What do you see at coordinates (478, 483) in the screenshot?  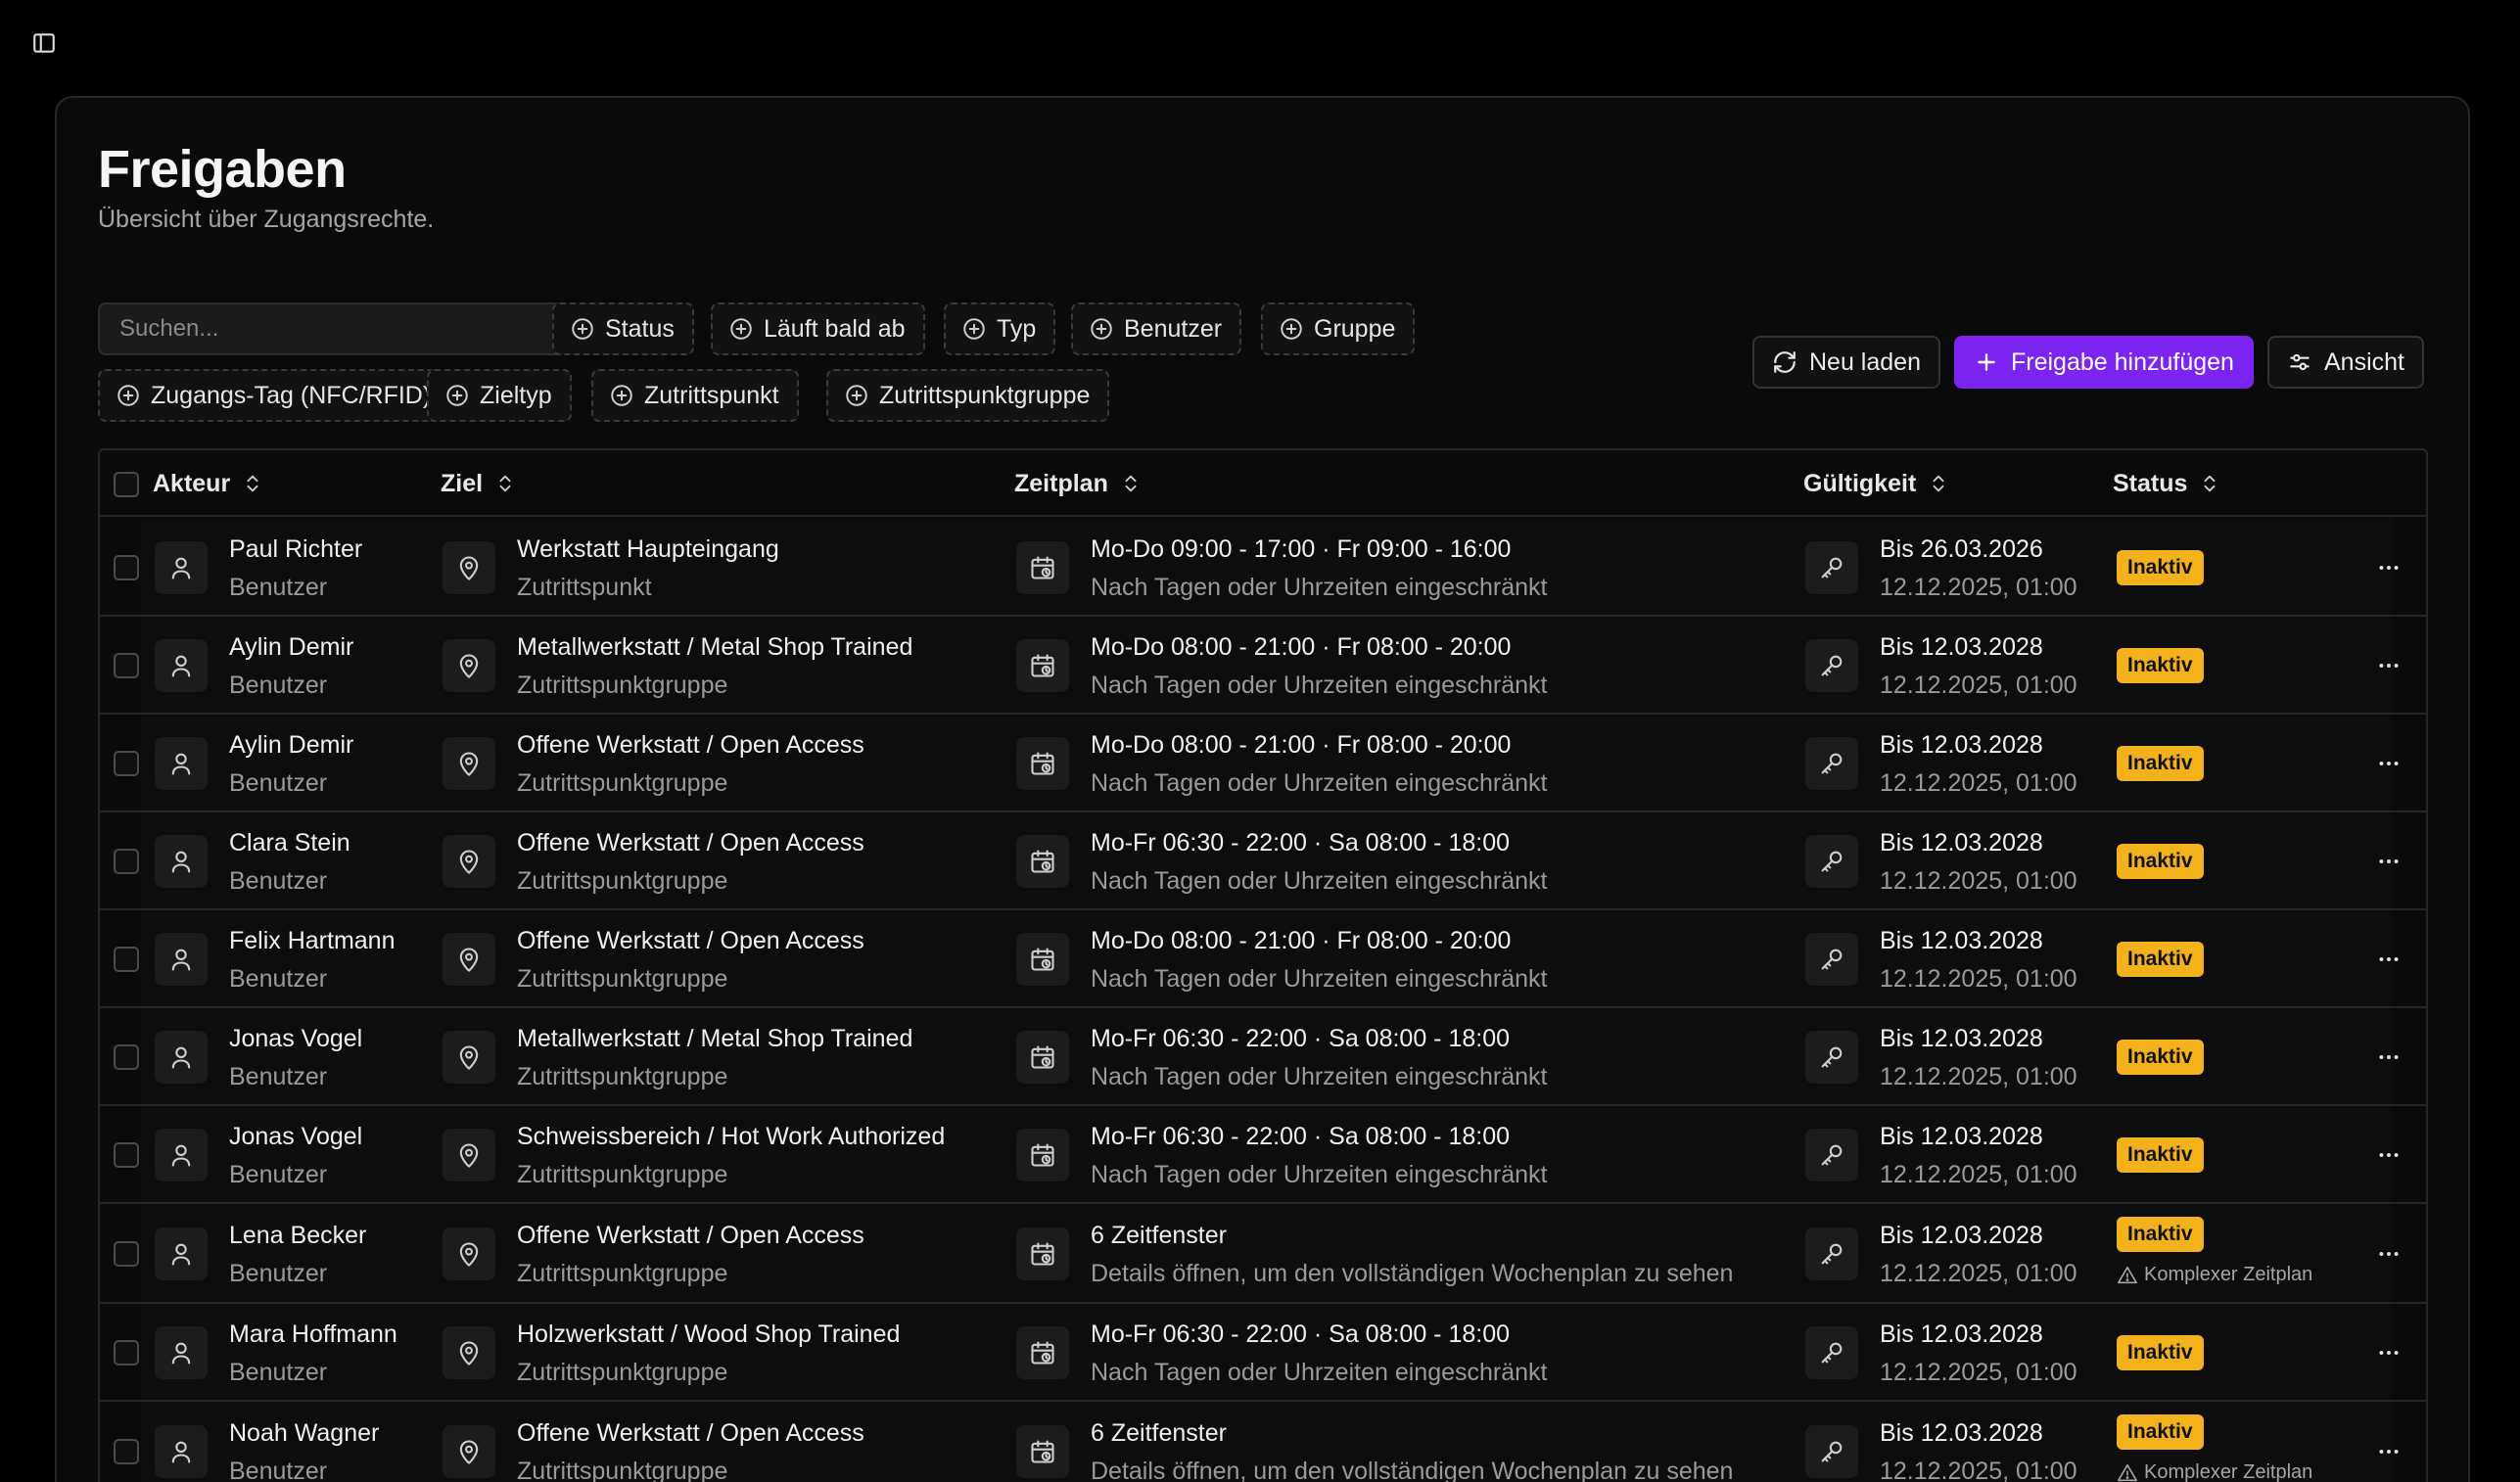 I see `column-header-target: Ziel` at bounding box center [478, 483].